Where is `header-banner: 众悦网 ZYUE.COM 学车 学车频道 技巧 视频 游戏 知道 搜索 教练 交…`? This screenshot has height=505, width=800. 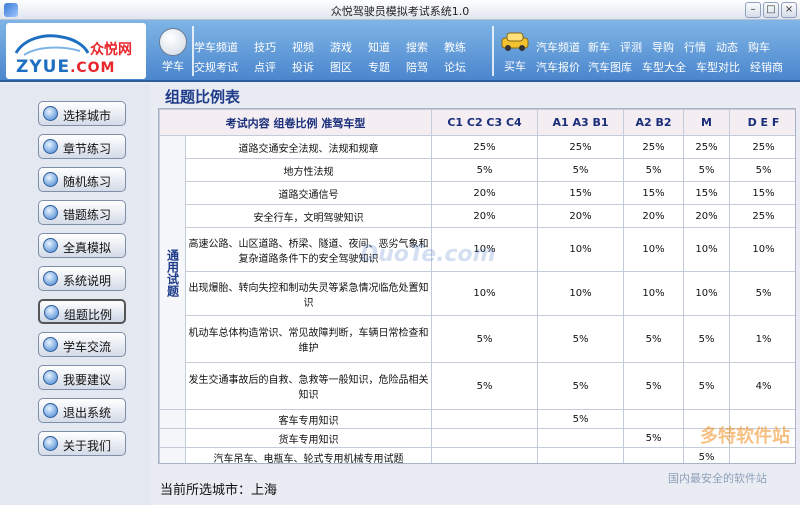 header-banner: 众悦网 ZYUE.COM 学车 学车频道 技巧 视频 游戏 知道 搜索 教练 交… is located at coordinates (400, 51).